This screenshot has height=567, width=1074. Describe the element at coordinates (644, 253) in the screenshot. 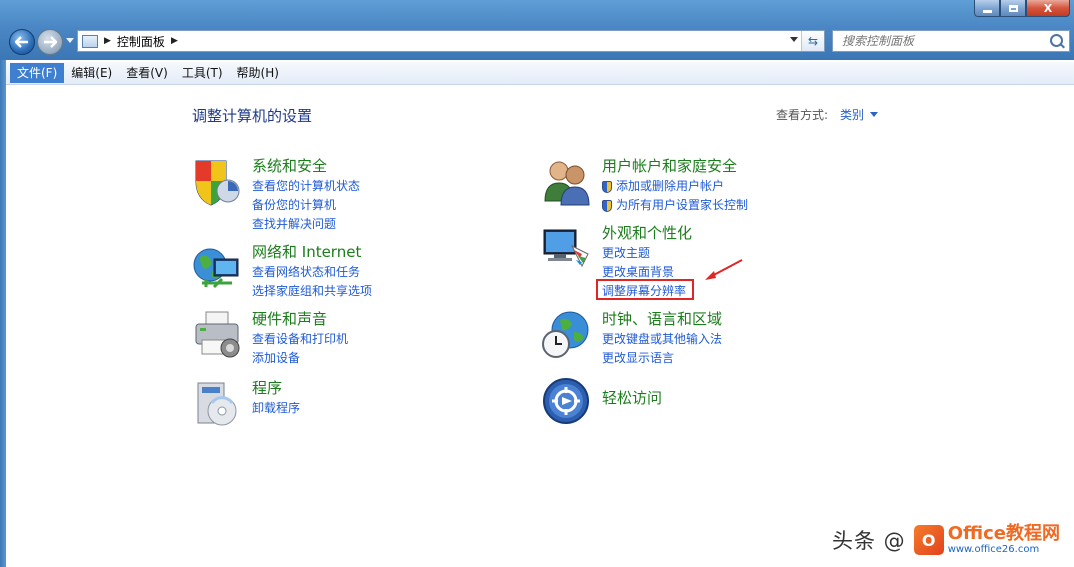

I see `link-change-theme: 更改主题` at that location.